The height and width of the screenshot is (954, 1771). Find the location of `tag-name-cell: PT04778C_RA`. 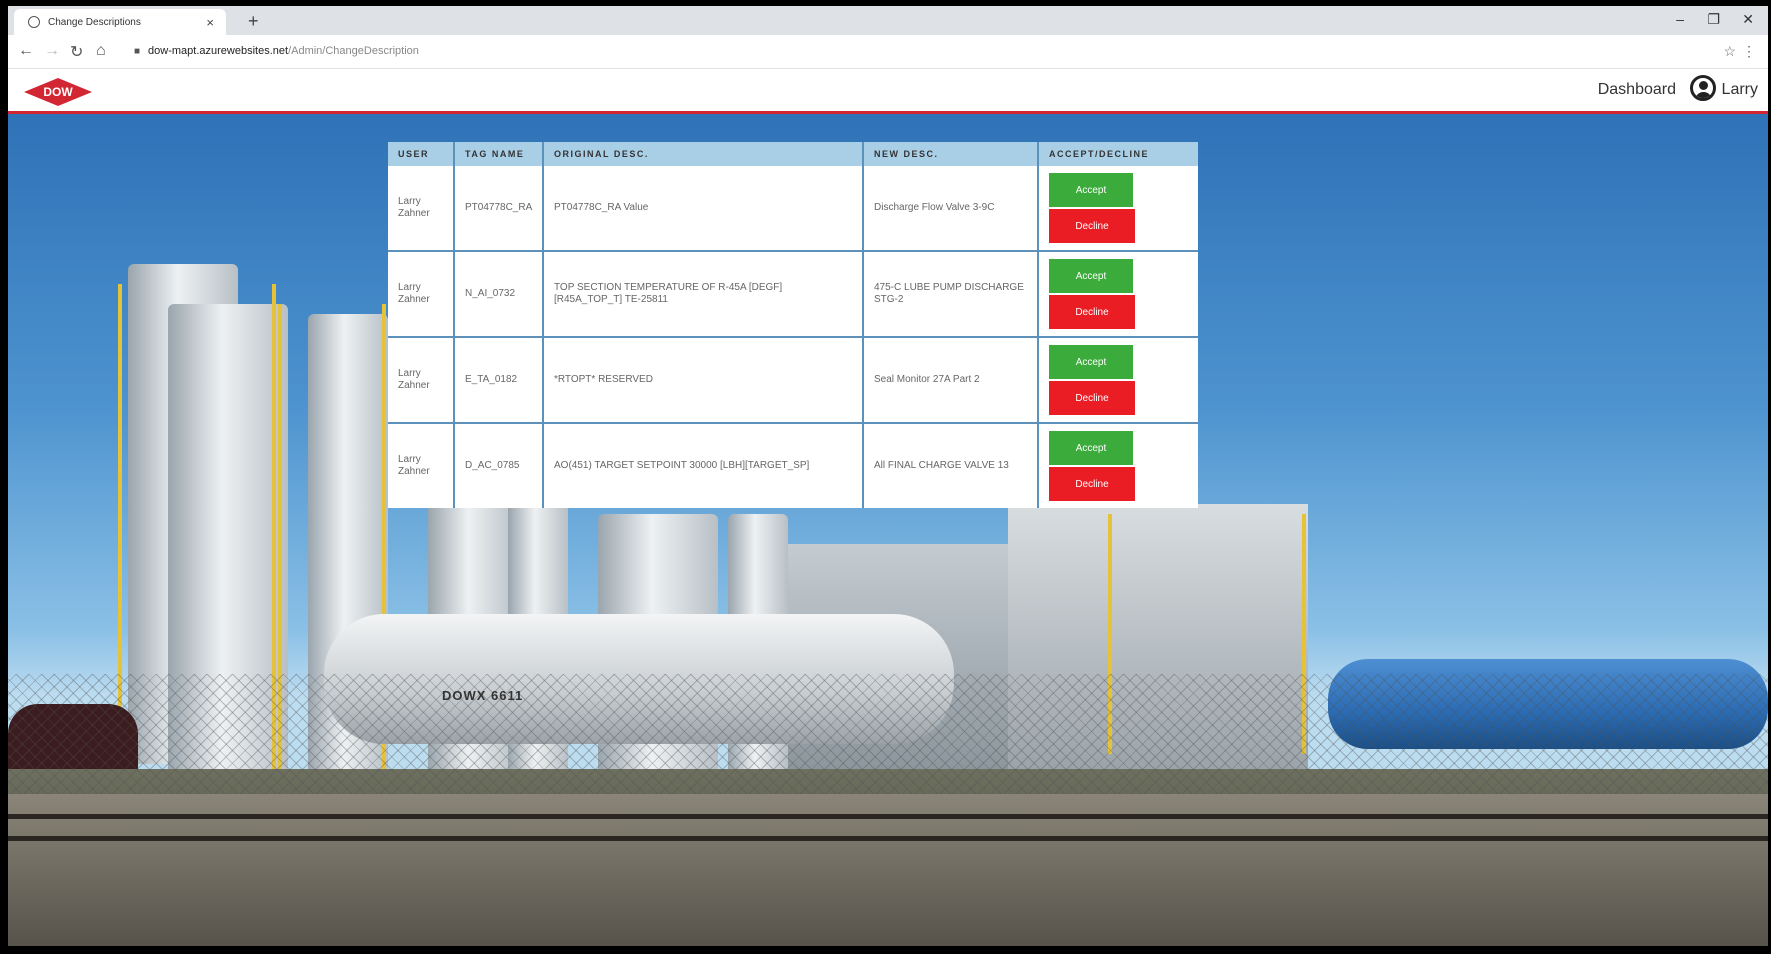

tag-name-cell: PT04778C_RA is located at coordinates (499, 209).